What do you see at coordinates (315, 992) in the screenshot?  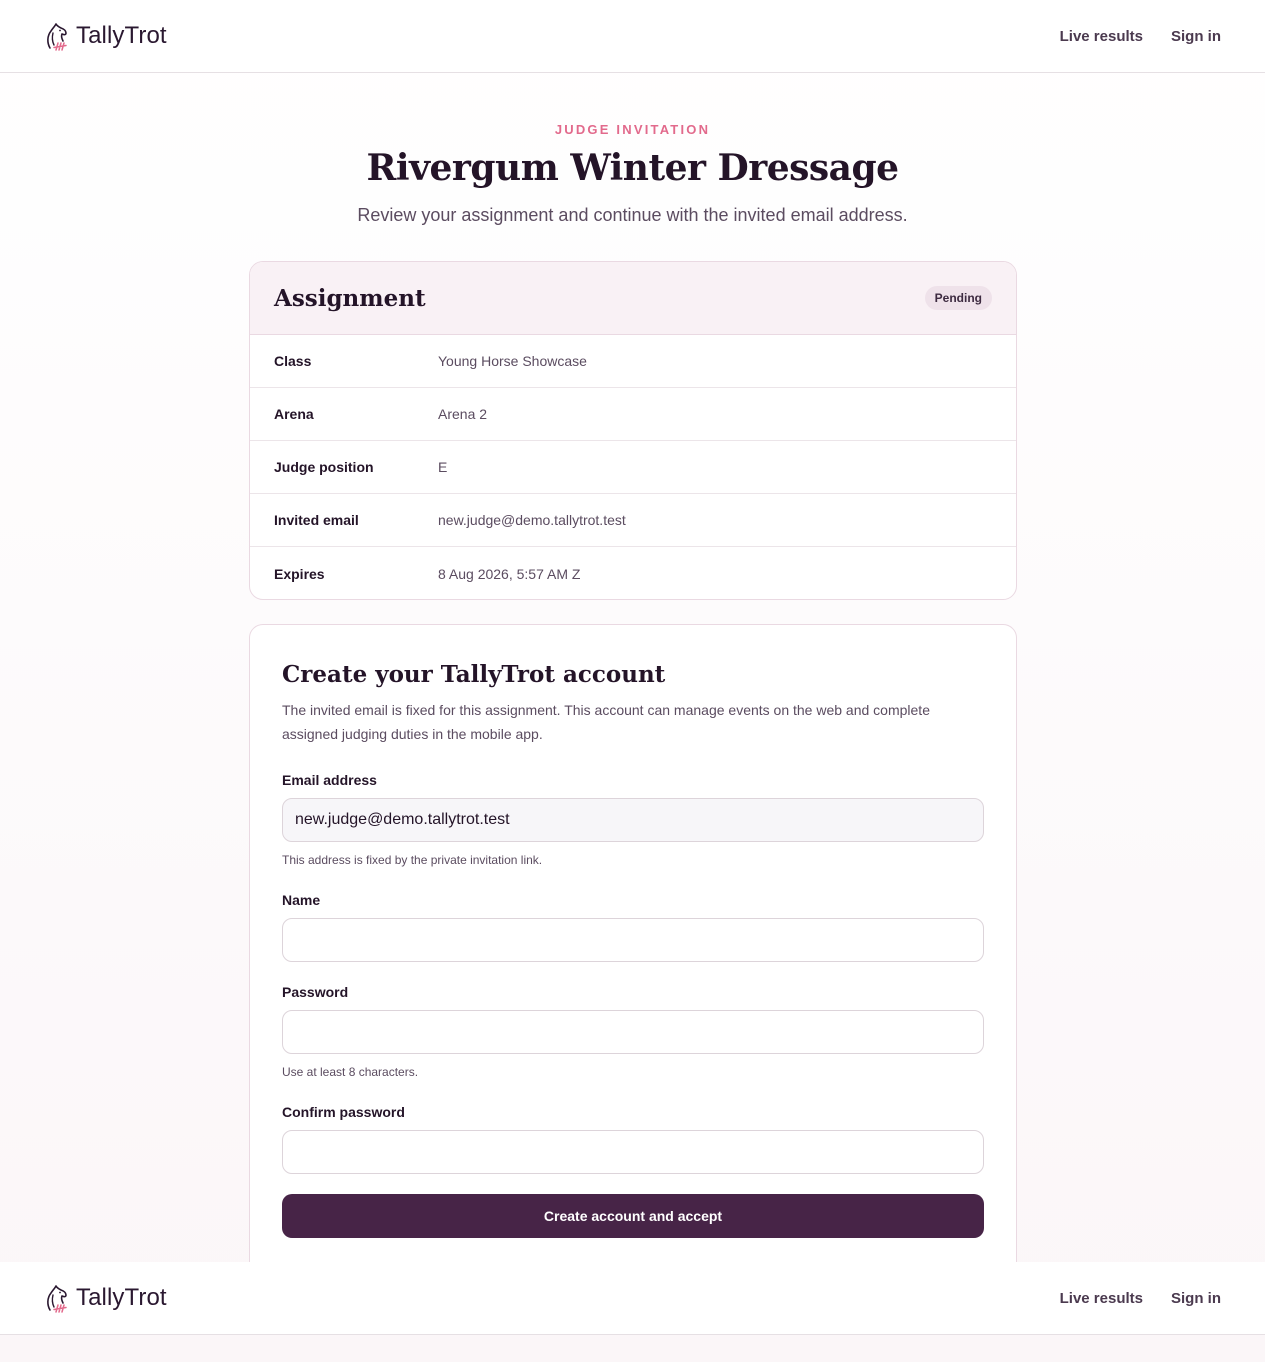 I see `password-label: Password` at bounding box center [315, 992].